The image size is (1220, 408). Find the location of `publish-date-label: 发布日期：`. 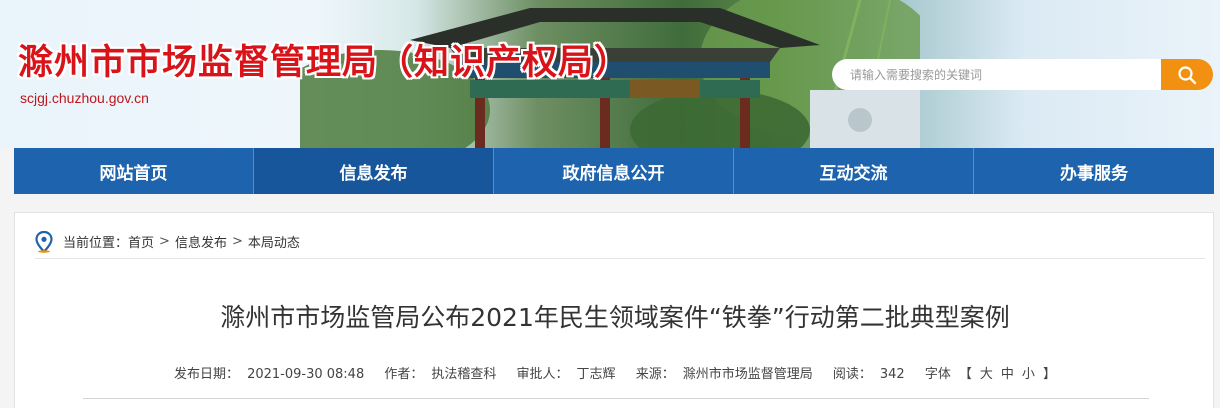

publish-date-label: 发布日期： is located at coordinates (207, 374).